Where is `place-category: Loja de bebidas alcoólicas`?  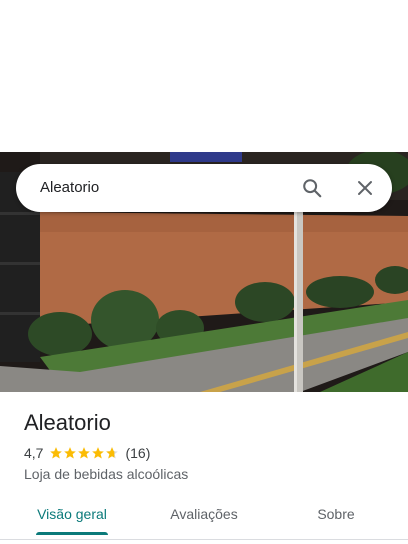 place-category: Loja de bebidas alcoólicas is located at coordinates (106, 474).